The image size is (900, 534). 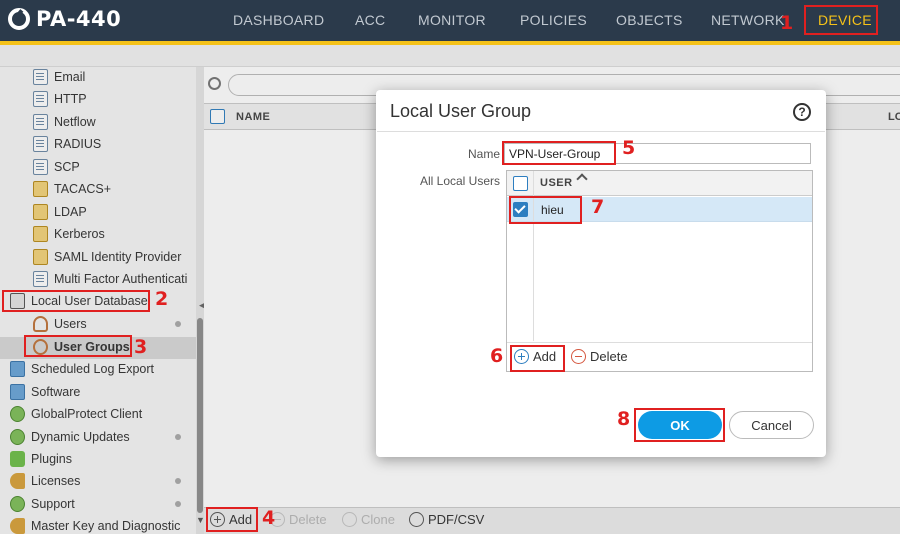 What do you see at coordinates (578, 356) in the screenshot?
I see `delete-icon` at bounding box center [578, 356].